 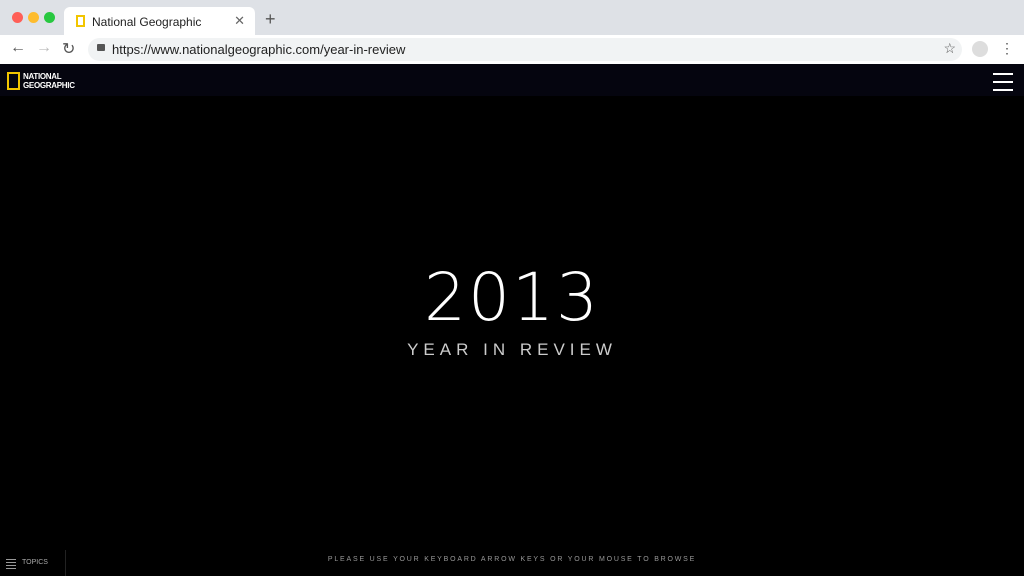 What do you see at coordinates (44, 48) in the screenshot?
I see `forward-icon: →` at bounding box center [44, 48].